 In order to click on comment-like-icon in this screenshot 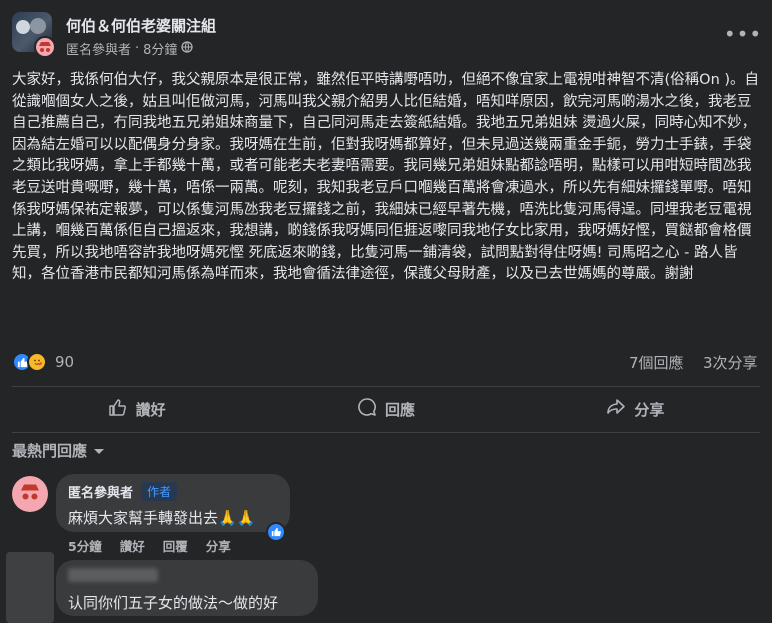, I will do `click(276, 532)`.